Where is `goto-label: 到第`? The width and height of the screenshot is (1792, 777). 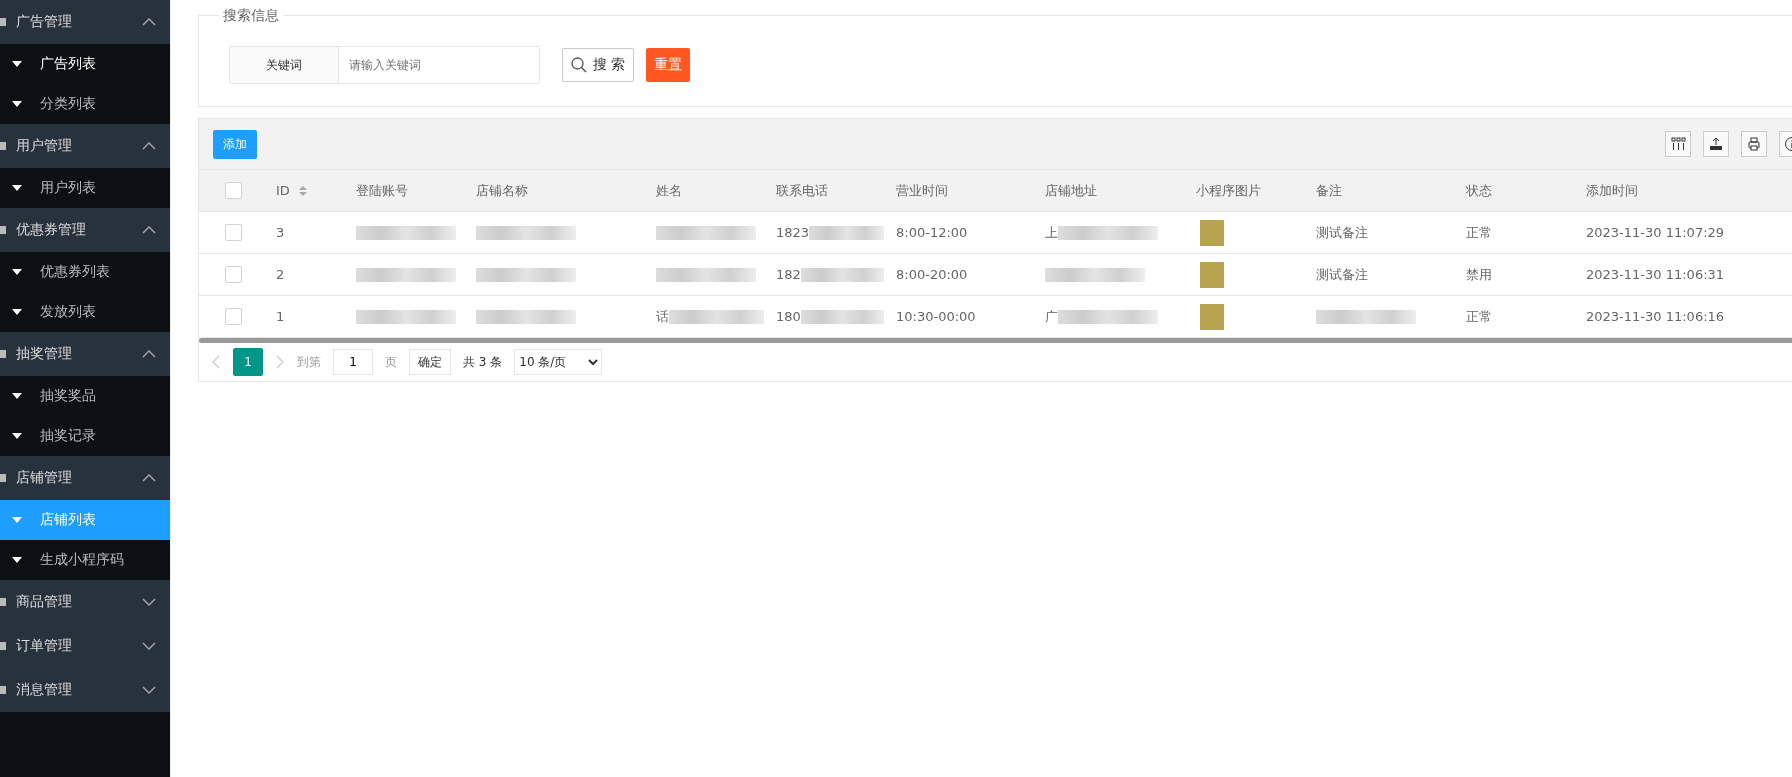 goto-label: 到第 is located at coordinates (309, 362).